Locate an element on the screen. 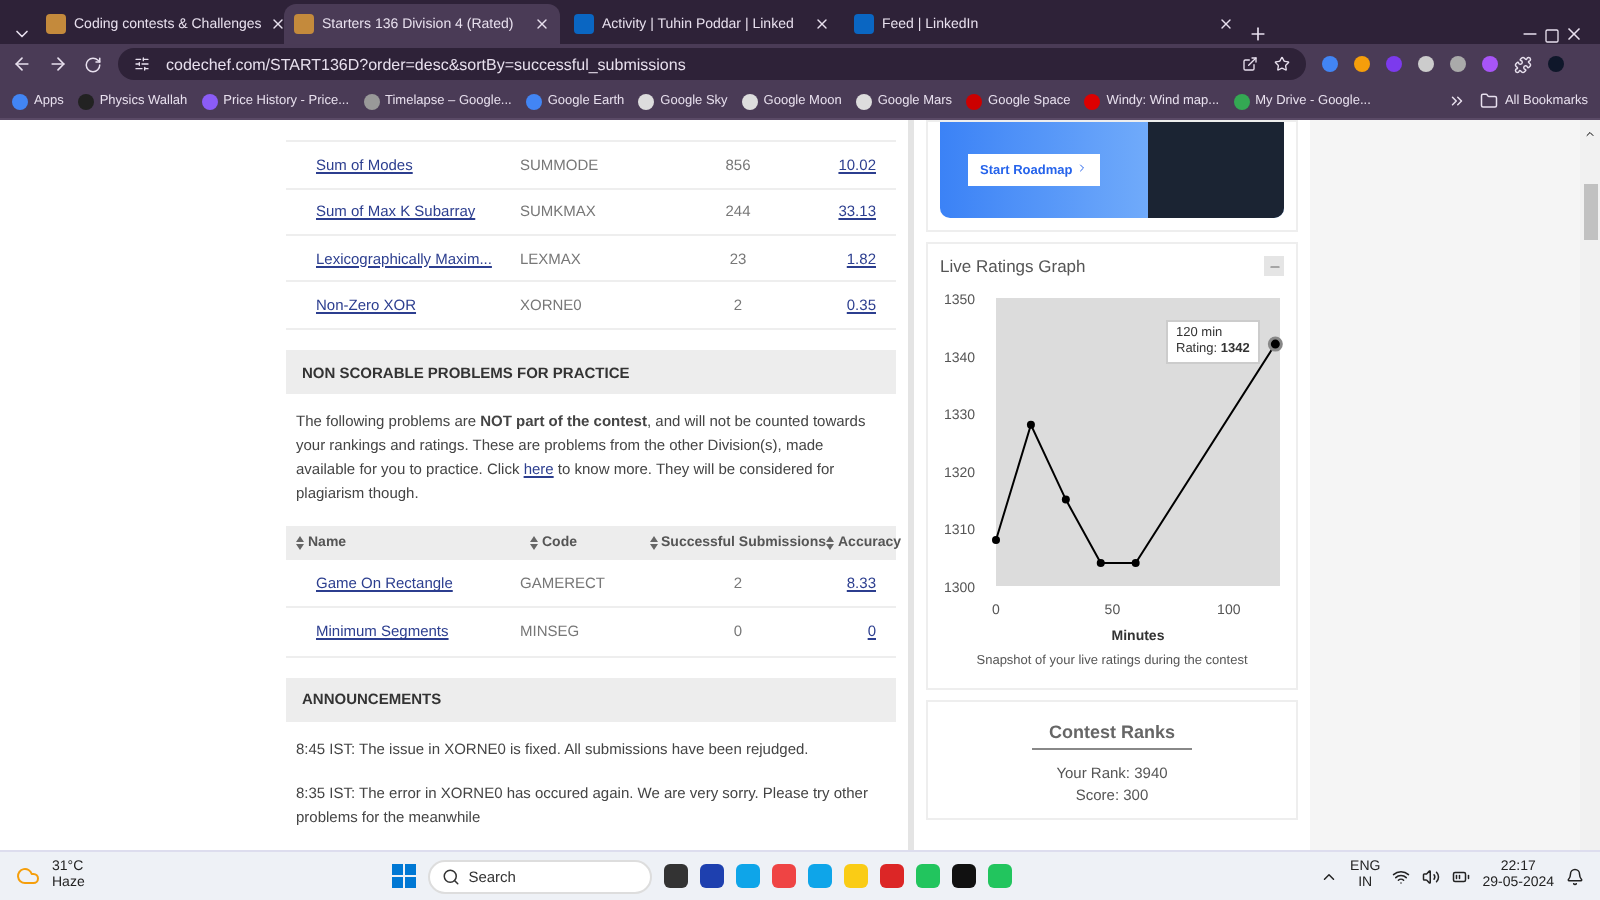  reload-icon is located at coordinates (93, 64).